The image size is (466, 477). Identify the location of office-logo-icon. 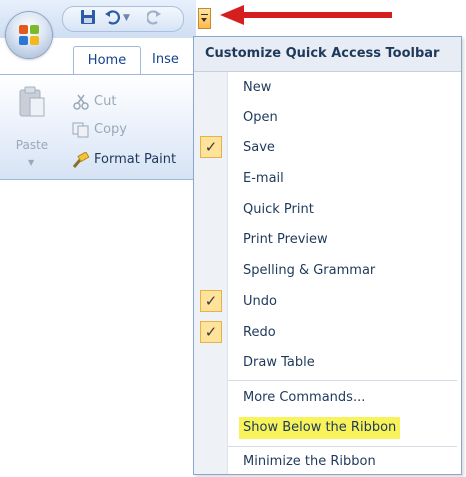
(29, 35).